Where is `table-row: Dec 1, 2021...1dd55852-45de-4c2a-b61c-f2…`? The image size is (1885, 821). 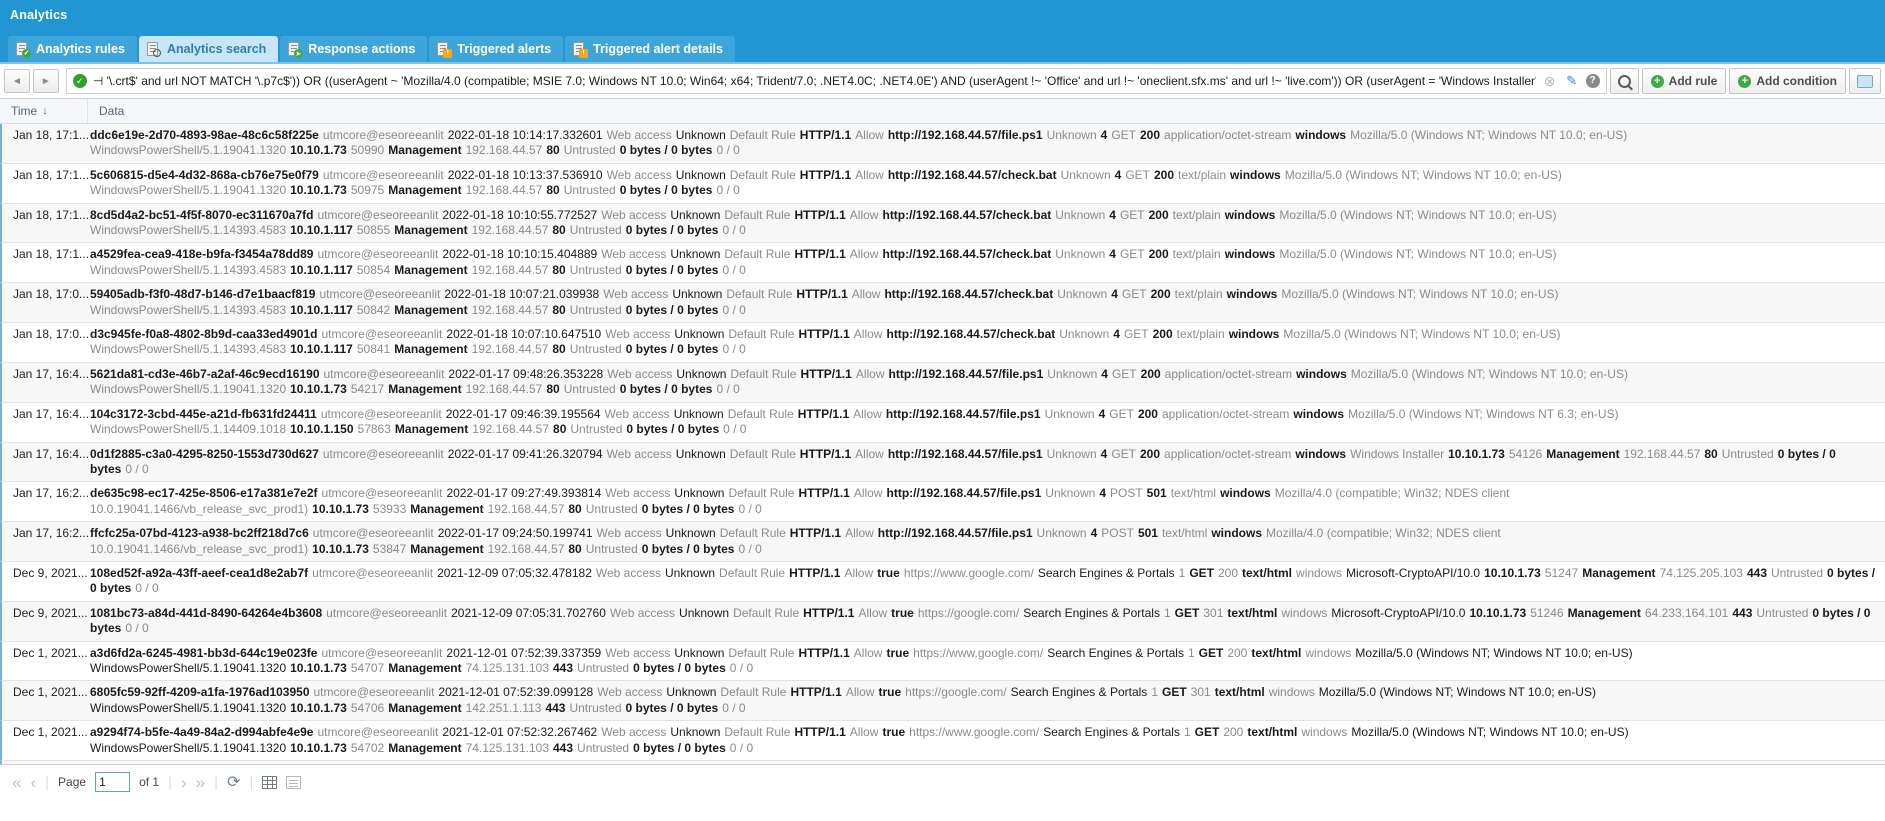
table-row: Dec 1, 2021...1dd55852-45de-4c2a-b61c-f2… is located at coordinates (942, 762).